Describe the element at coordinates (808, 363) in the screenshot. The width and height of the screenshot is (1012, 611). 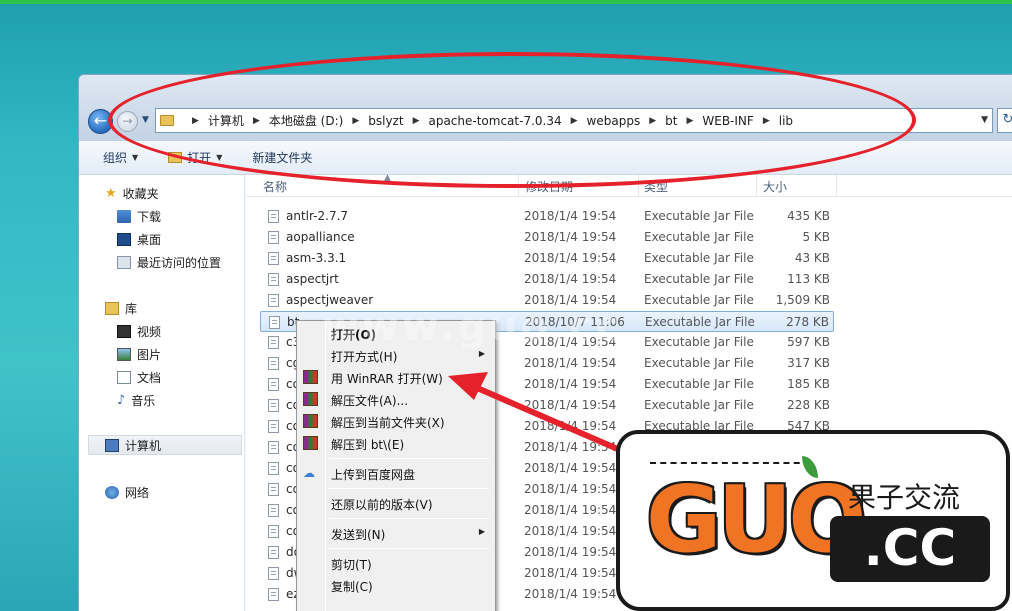
I see `file-size: 317 KB` at that location.